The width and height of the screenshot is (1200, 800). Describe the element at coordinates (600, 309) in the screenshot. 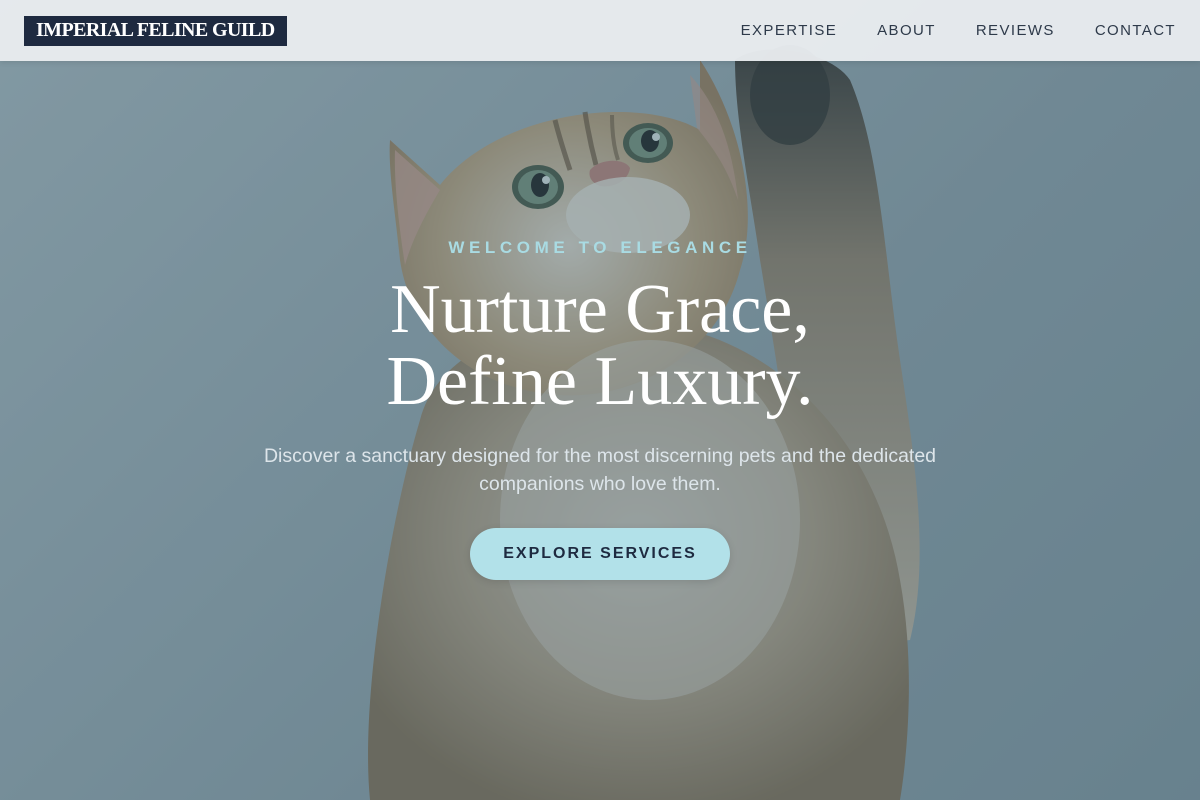

I see `headline-line-1: Nurture Grace,` at that location.